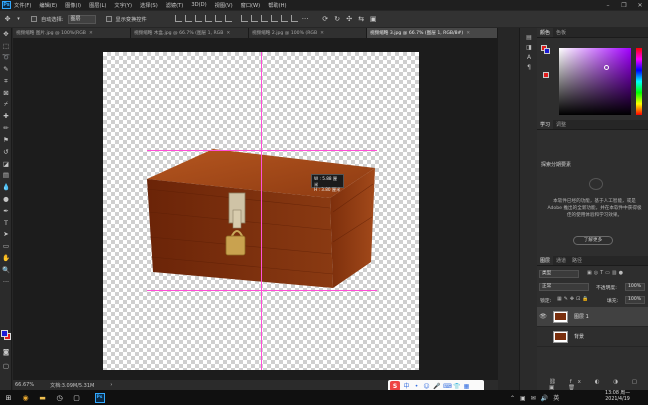 This screenshot has width=648, height=405. What do you see at coordinates (545, 260) in the screenshot?
I see `tab-layers: 图层` at bounding box center [545, 260].